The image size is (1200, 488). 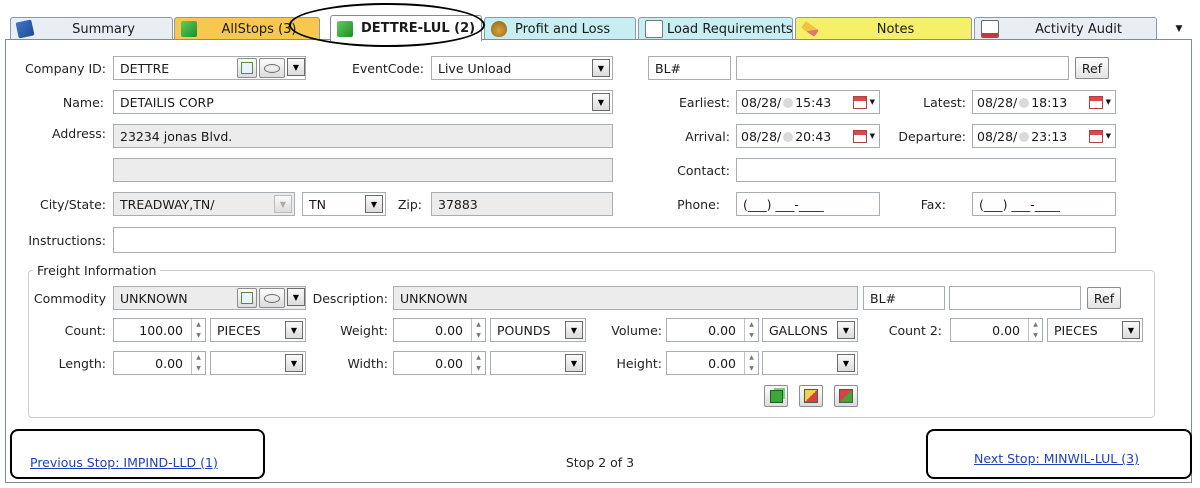 What do you see at coordinates (363, 136) in the screenshot?
I see `address-line-1: 23234 jonas Blvd.` at bounding box center [363, 136].